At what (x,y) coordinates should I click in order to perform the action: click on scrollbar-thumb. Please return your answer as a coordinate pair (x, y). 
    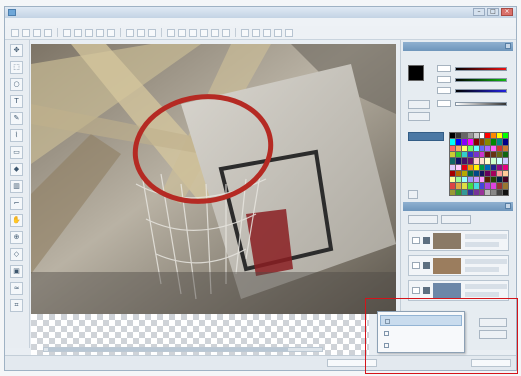
    Looking at the image, I should click on (168, 349).